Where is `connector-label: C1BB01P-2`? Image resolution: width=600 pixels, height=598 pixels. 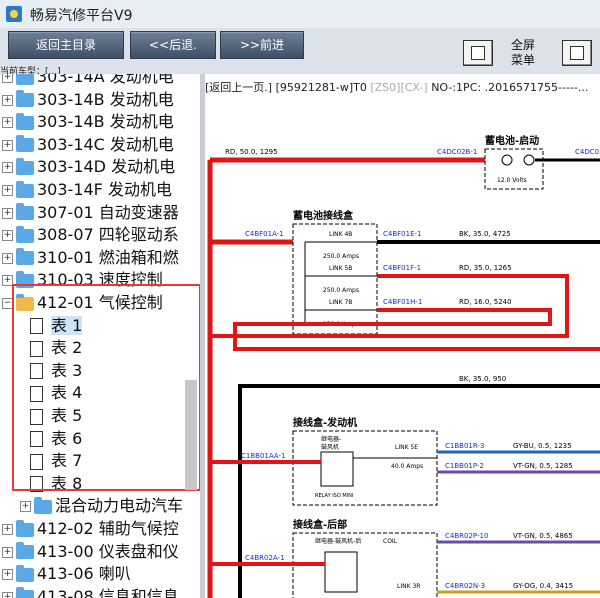
connector-label: C1BB01P-2 is located at coordinates (464, 466).